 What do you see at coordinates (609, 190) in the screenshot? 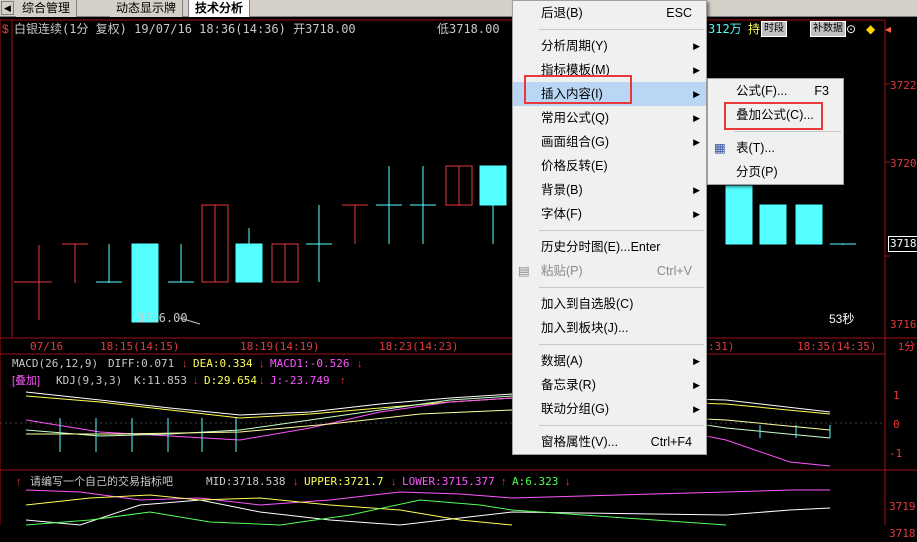
I see `menu-item-background: 背景(B) ▶` at bounding box center [609, 190].